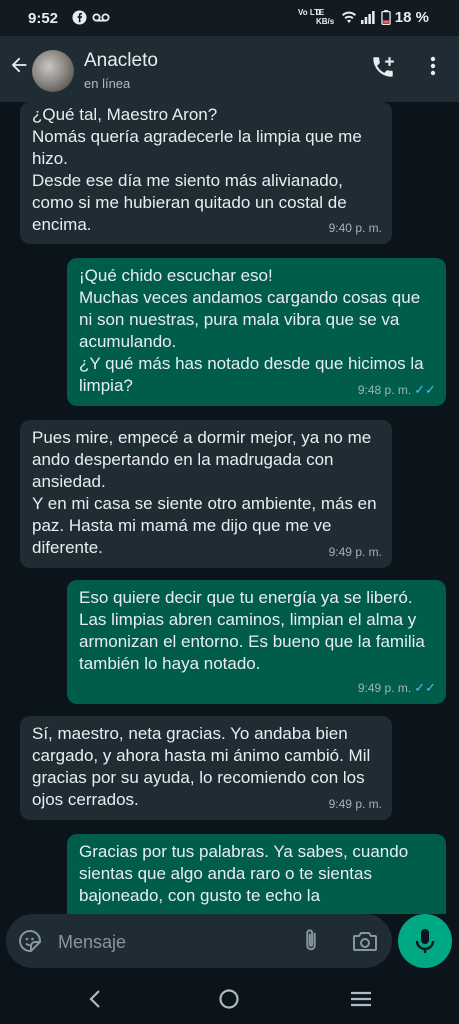 This screenshot has width=459, height=1024. Describe the element at coordinates (384, 390) in the screenshot. I see `message-time: 9:48 p. m.` at that location.